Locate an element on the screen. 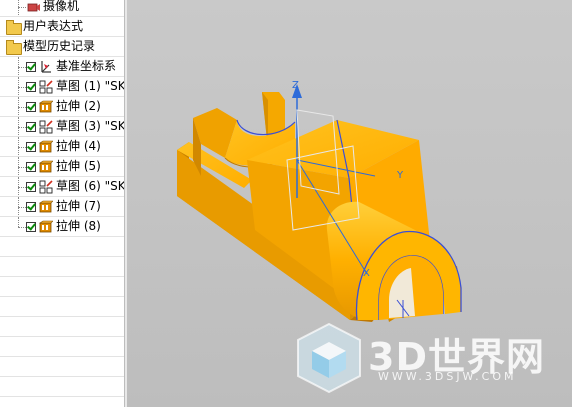 The height and width of the screenshot is (407, 572). navigator-item-label: 拉伸 (5) is located at coordinates (78, 166).